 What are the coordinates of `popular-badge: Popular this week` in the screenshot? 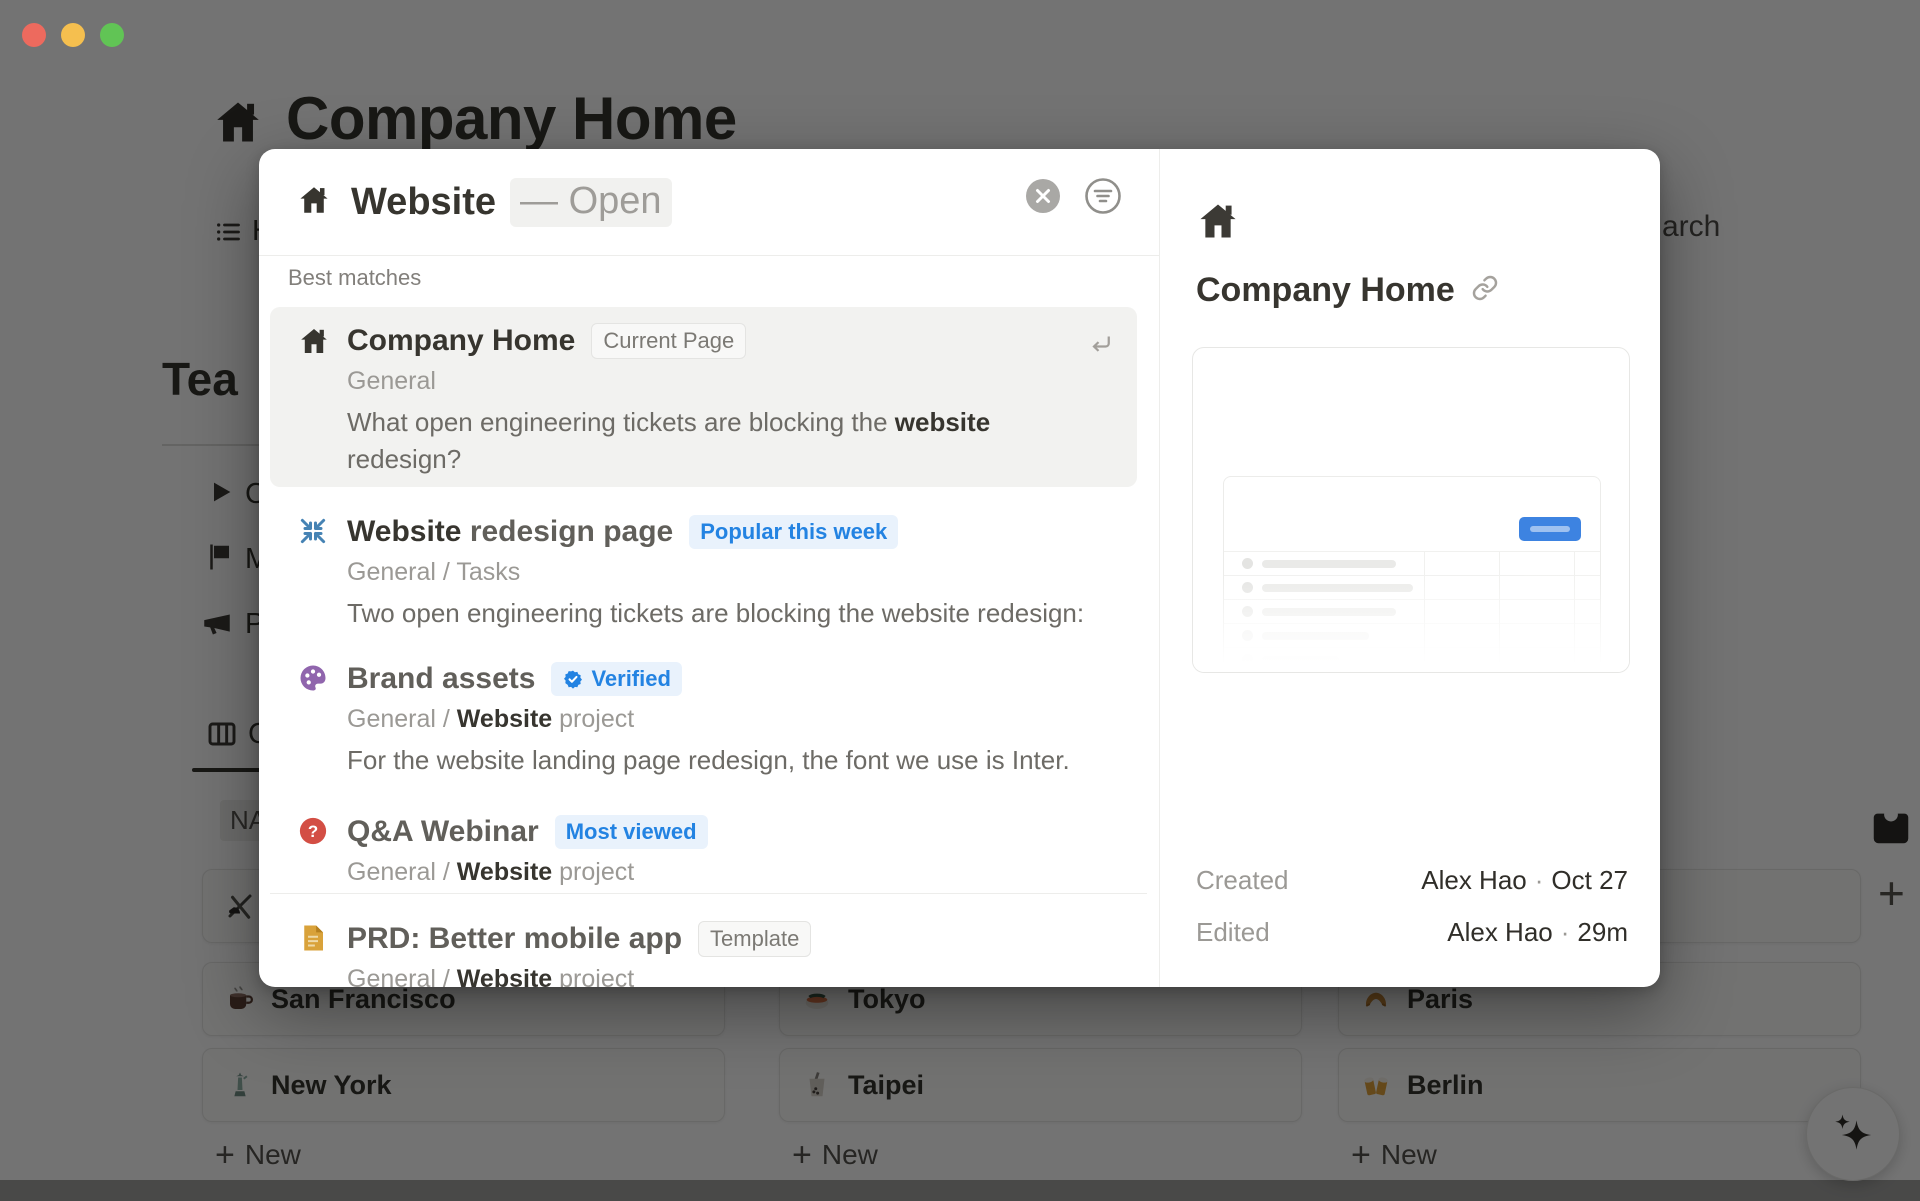 It's located at (794, 532).